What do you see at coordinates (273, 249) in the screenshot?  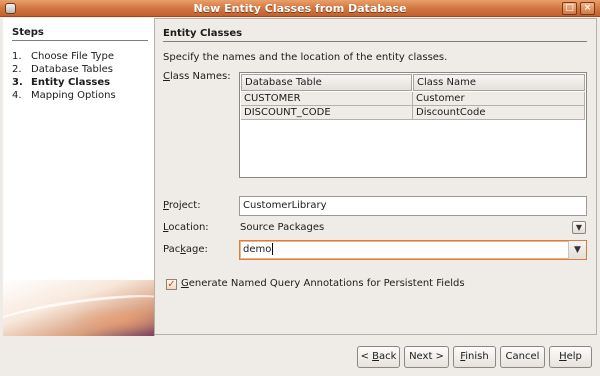 I see `text-caret` at bounding box center [273, 249].